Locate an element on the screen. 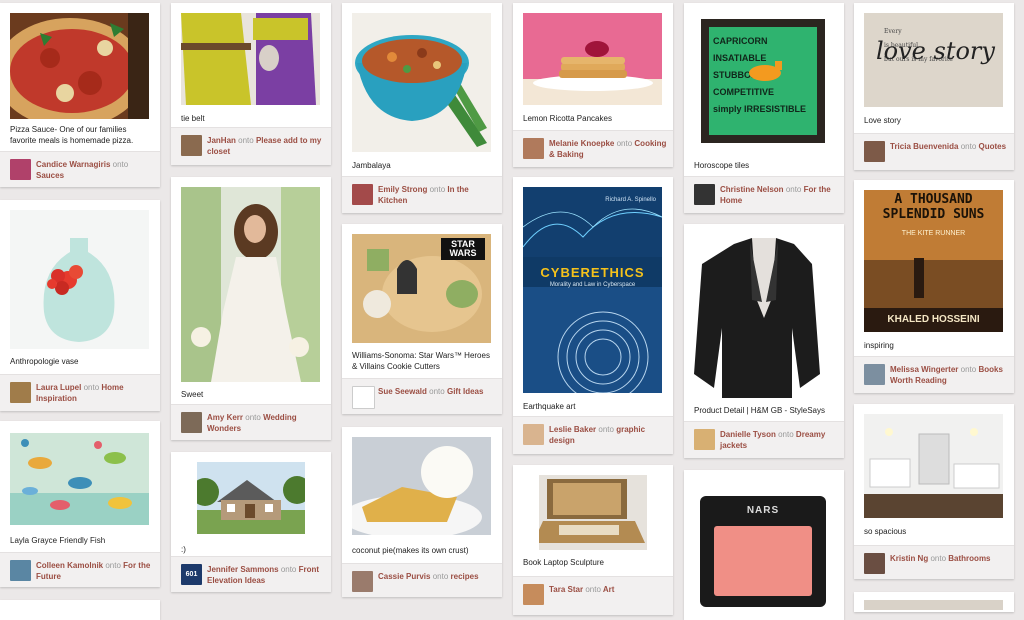  pin-attribution: Laura Lupel onto Home Inspiration is located at coordinates (95, 393).